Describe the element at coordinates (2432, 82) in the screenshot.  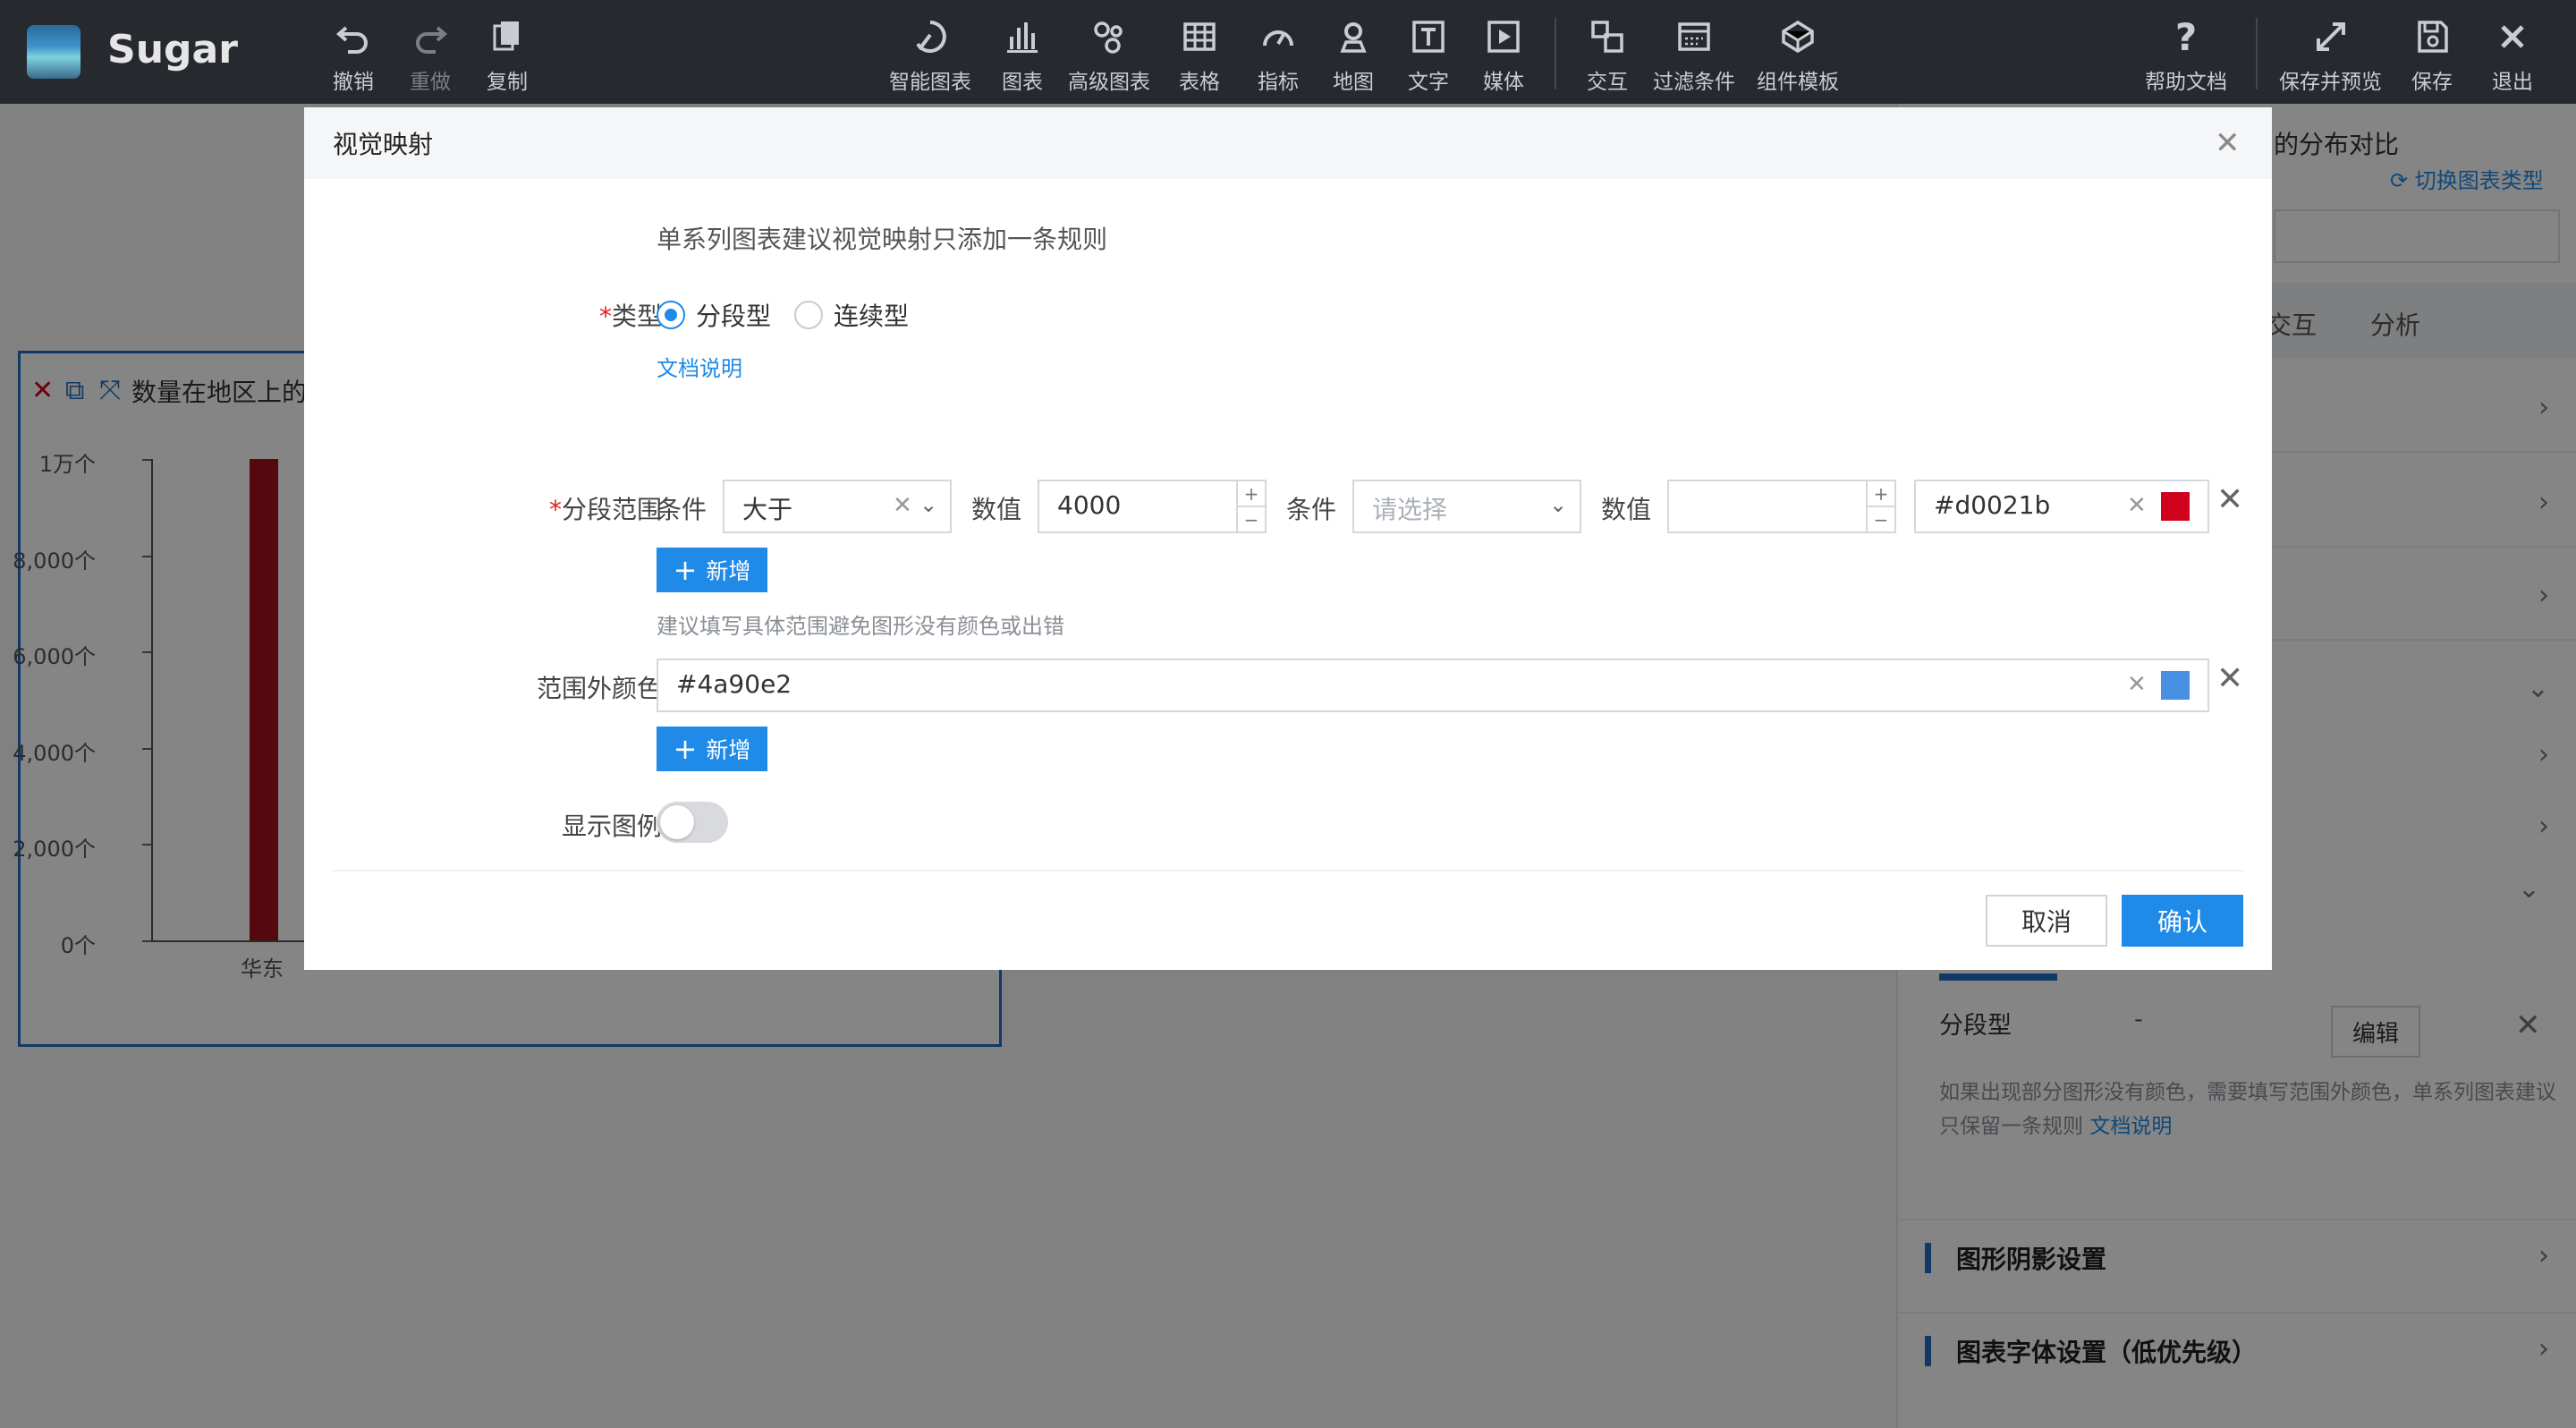
I see `save-label: 保存` at that location.